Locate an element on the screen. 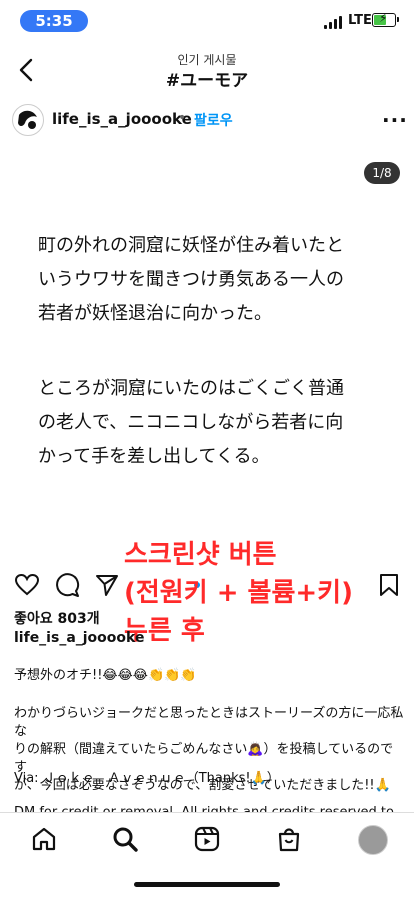 This screenshot has width=414, height=897. battery-icon: ⚡ is located at coordinates (384, 19).